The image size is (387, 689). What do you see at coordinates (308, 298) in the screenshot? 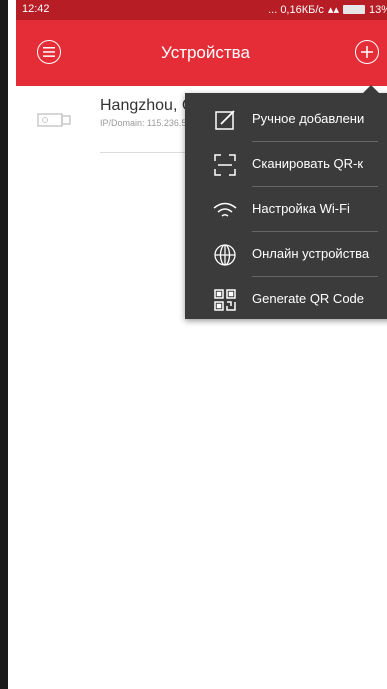
I see `menu-item-label: Generate QR Code` at bounding box center [308, 298].